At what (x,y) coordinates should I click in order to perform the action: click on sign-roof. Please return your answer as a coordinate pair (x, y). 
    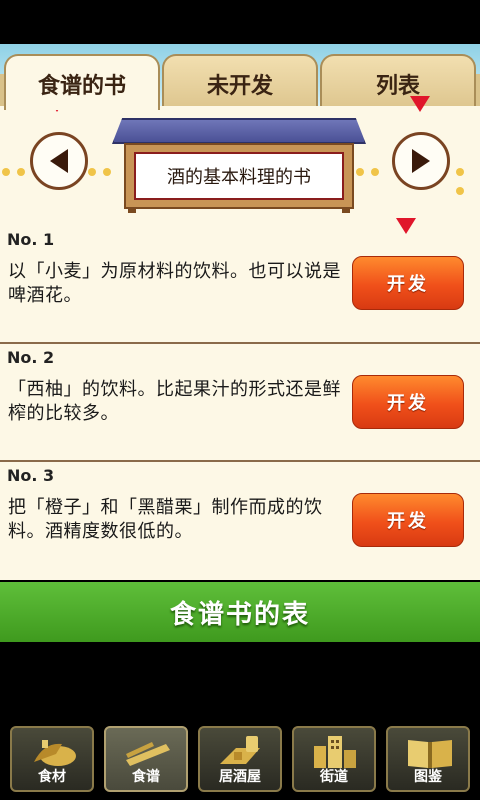
    Looking at the image, I should click on (239, 131).